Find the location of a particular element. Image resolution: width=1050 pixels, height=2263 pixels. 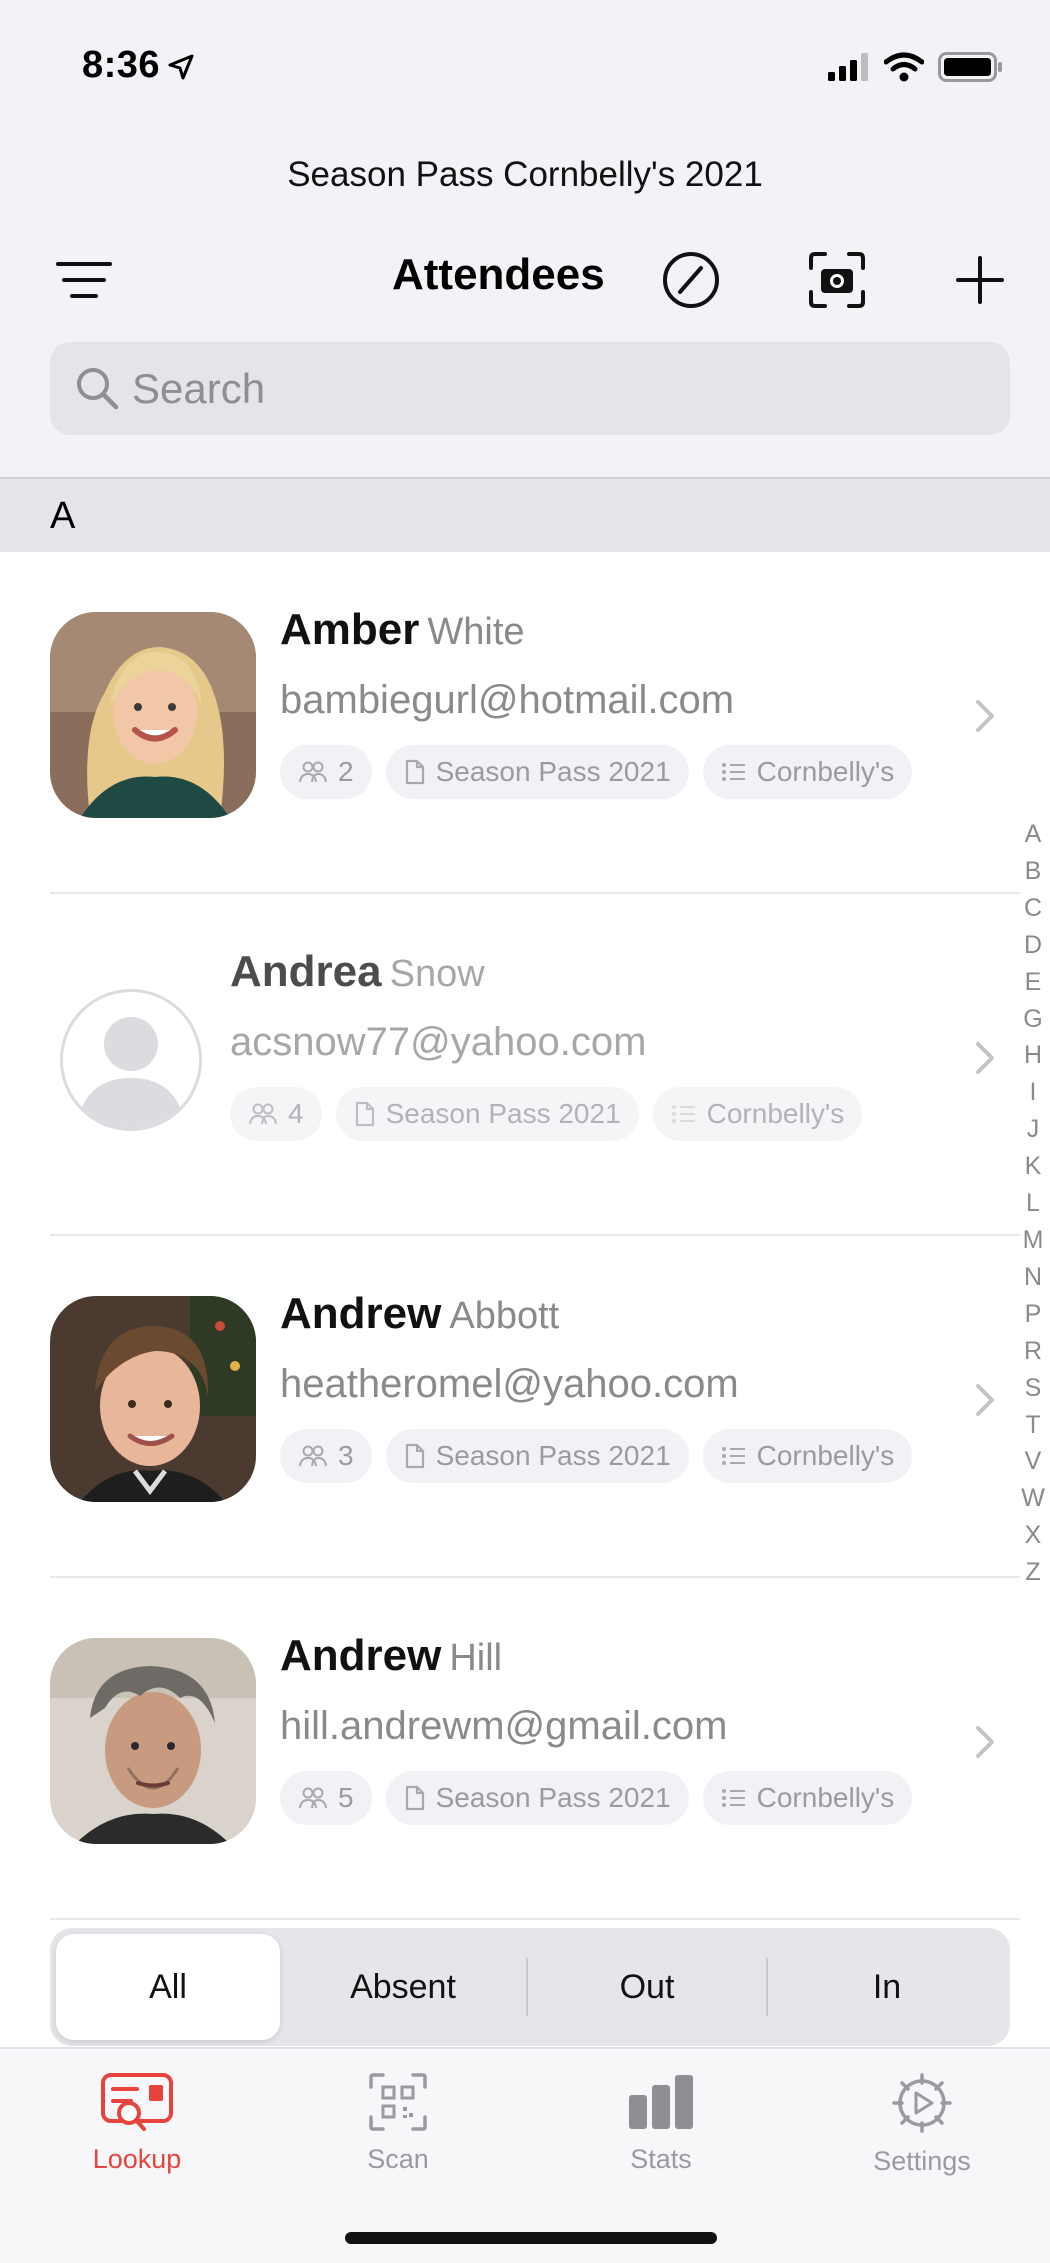

wifi-icon is located at coordinates (904, 67).